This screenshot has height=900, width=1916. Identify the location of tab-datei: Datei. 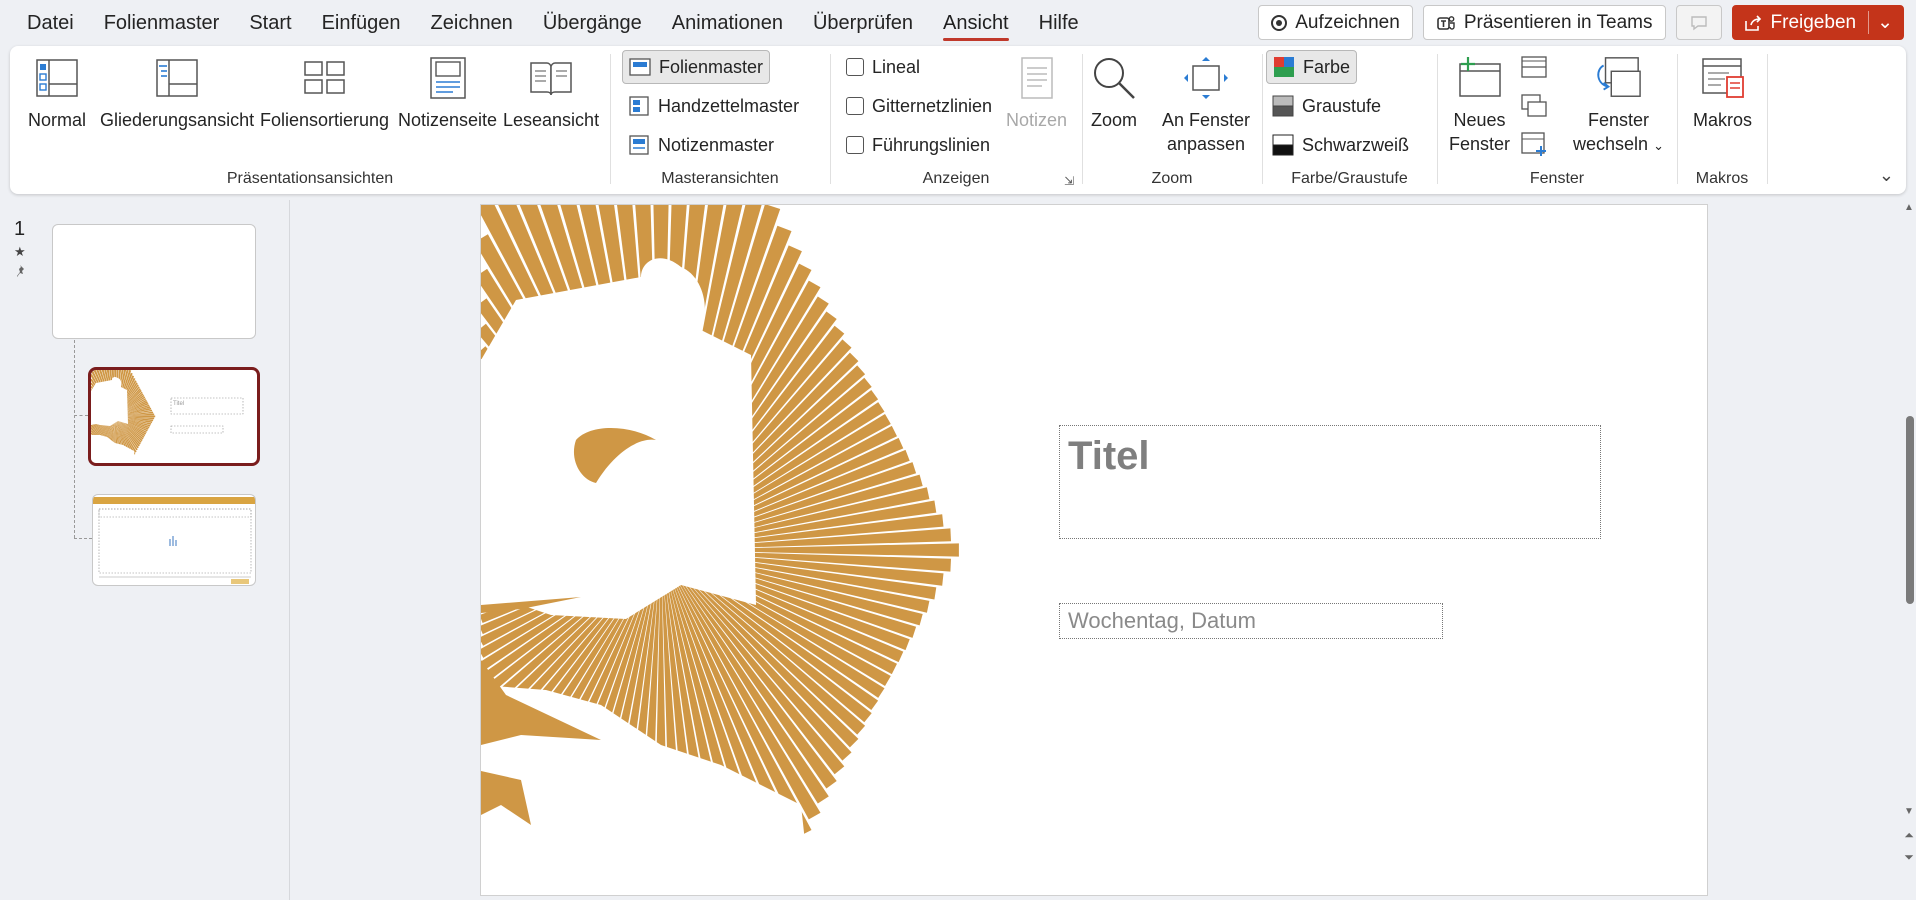
(50, 23).